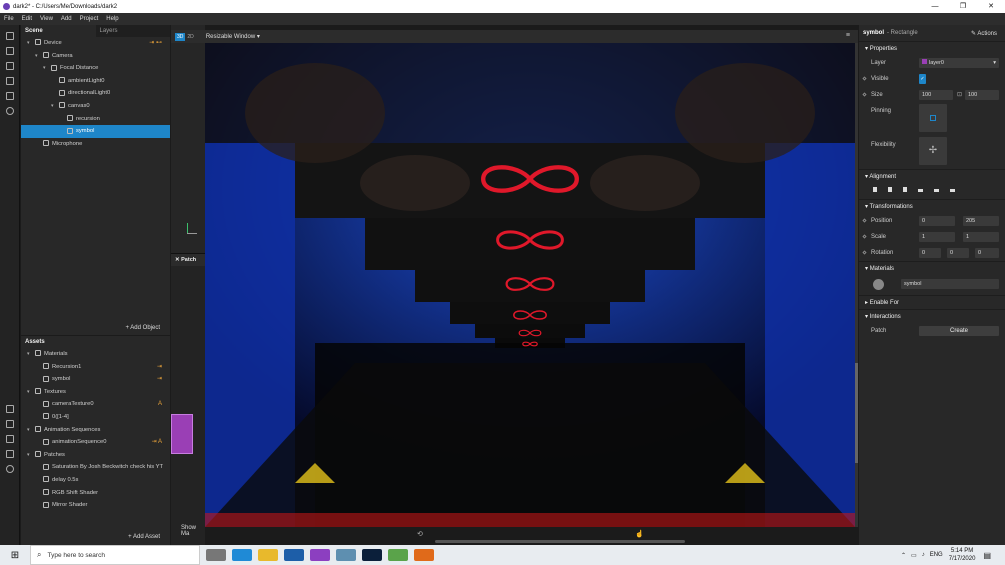 The height and width of the screenshot is (565, 1005). Describe the element at coordinates (115, 555) in the screenshot. I see `taskbar-search: ⌕ Type here to search` at that location.